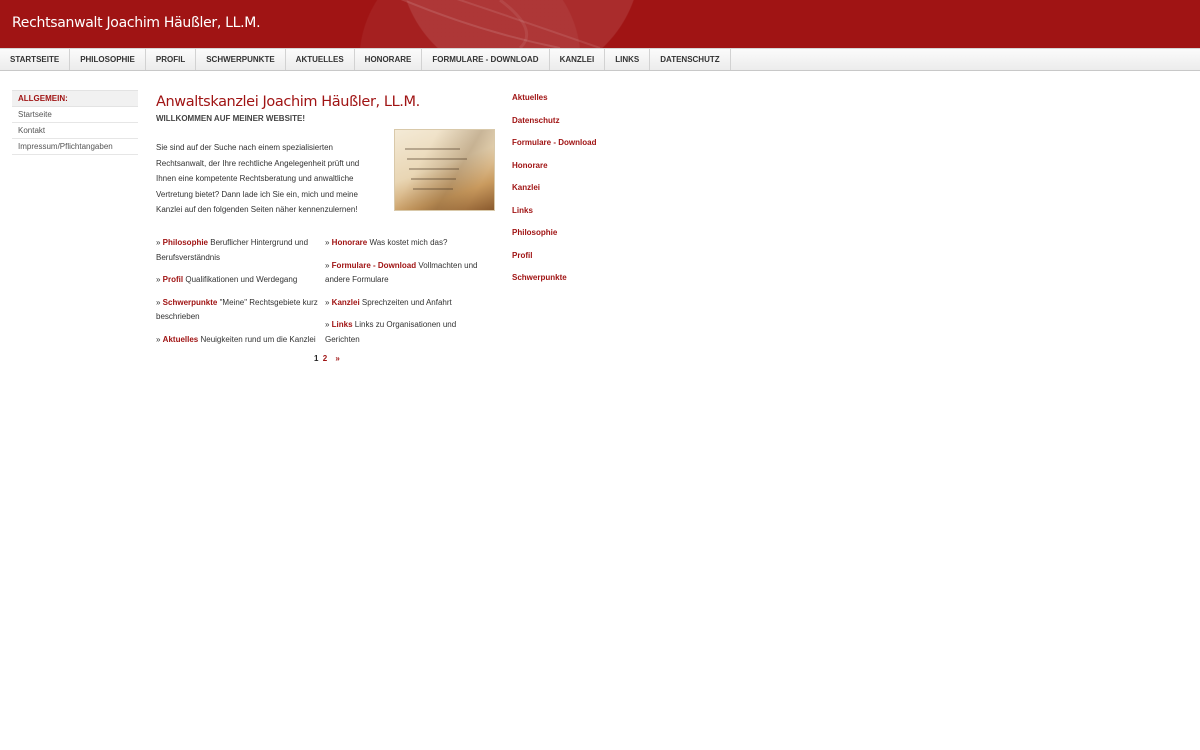  What do you see at coordinates (600, 24) in the screenshot?
I see `site-header: Rechtsanwalt Joachim Häußler, LL.M.` at bounding box center [600, 24].